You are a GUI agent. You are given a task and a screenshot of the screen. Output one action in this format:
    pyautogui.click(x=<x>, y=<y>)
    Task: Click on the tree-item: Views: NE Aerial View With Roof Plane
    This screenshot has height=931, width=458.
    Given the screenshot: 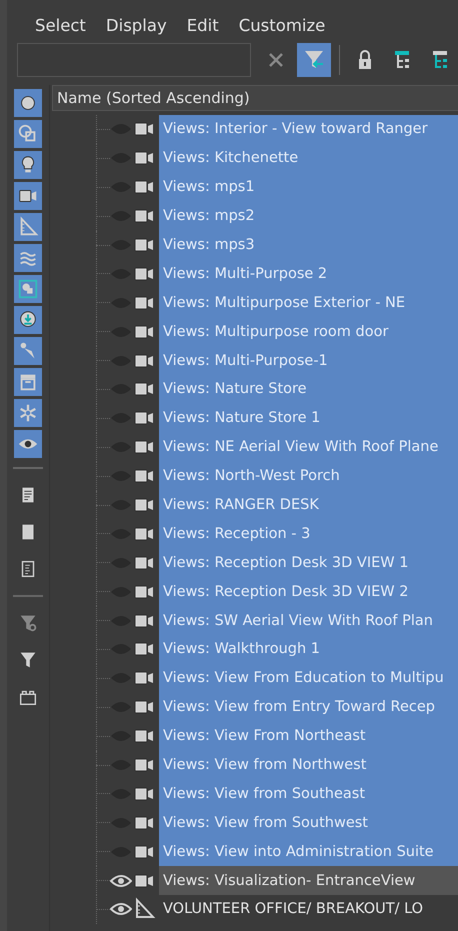 What is the action you would take?
    pyautogui.click(x=308, y=447)
    